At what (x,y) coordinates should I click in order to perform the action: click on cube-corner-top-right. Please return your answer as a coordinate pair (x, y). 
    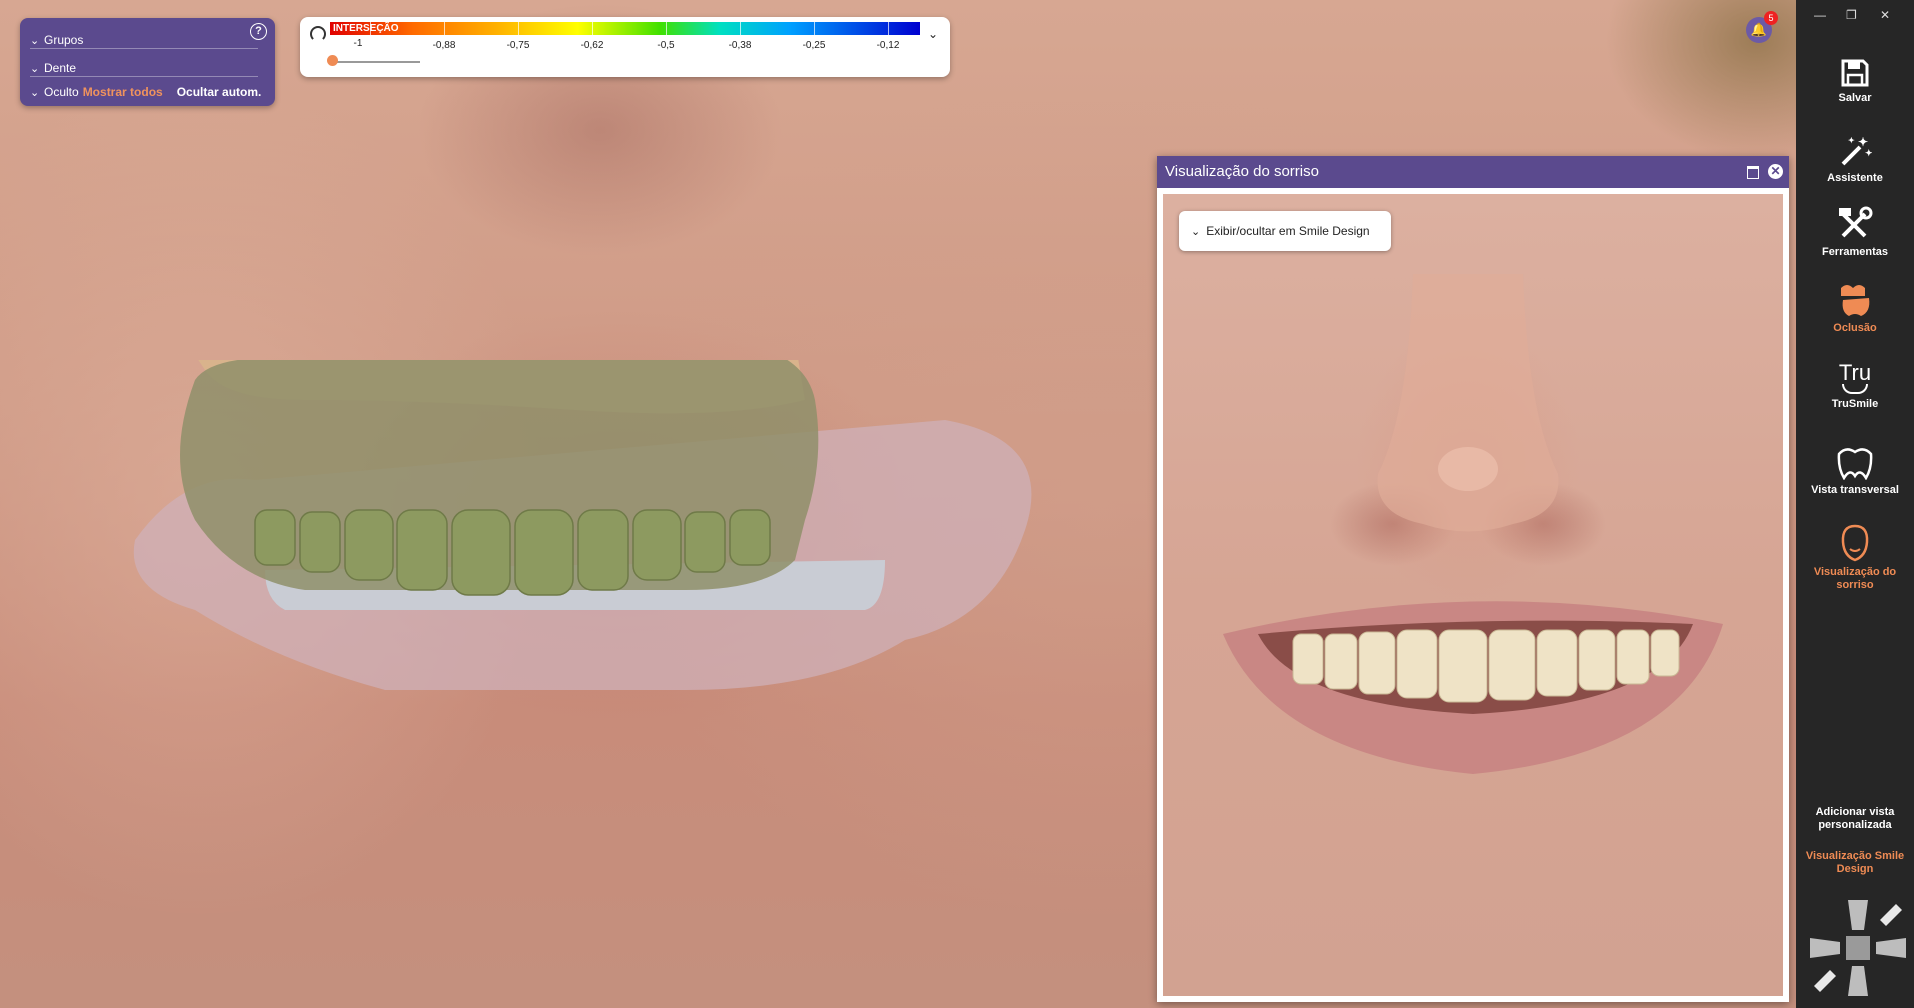
    Looking at the image, I should click on (1891, 915).